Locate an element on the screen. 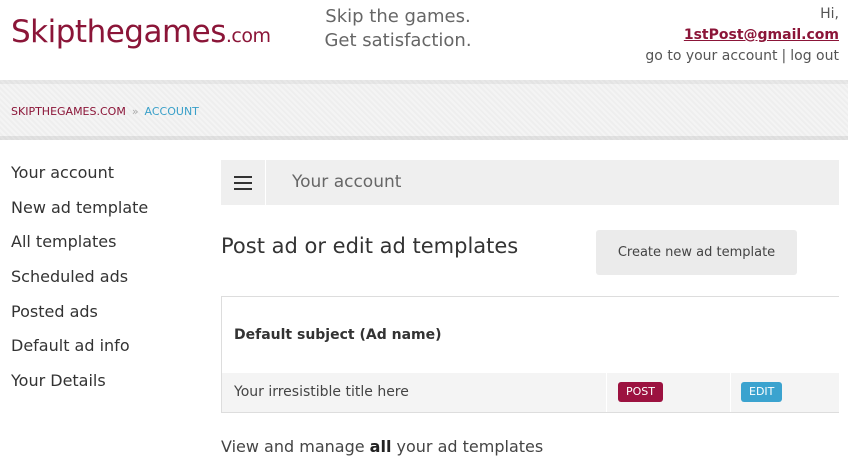  breadcrumb: SKIPTHEGAMES.COM » ACCOUNT is located at coordinates (105, 111).